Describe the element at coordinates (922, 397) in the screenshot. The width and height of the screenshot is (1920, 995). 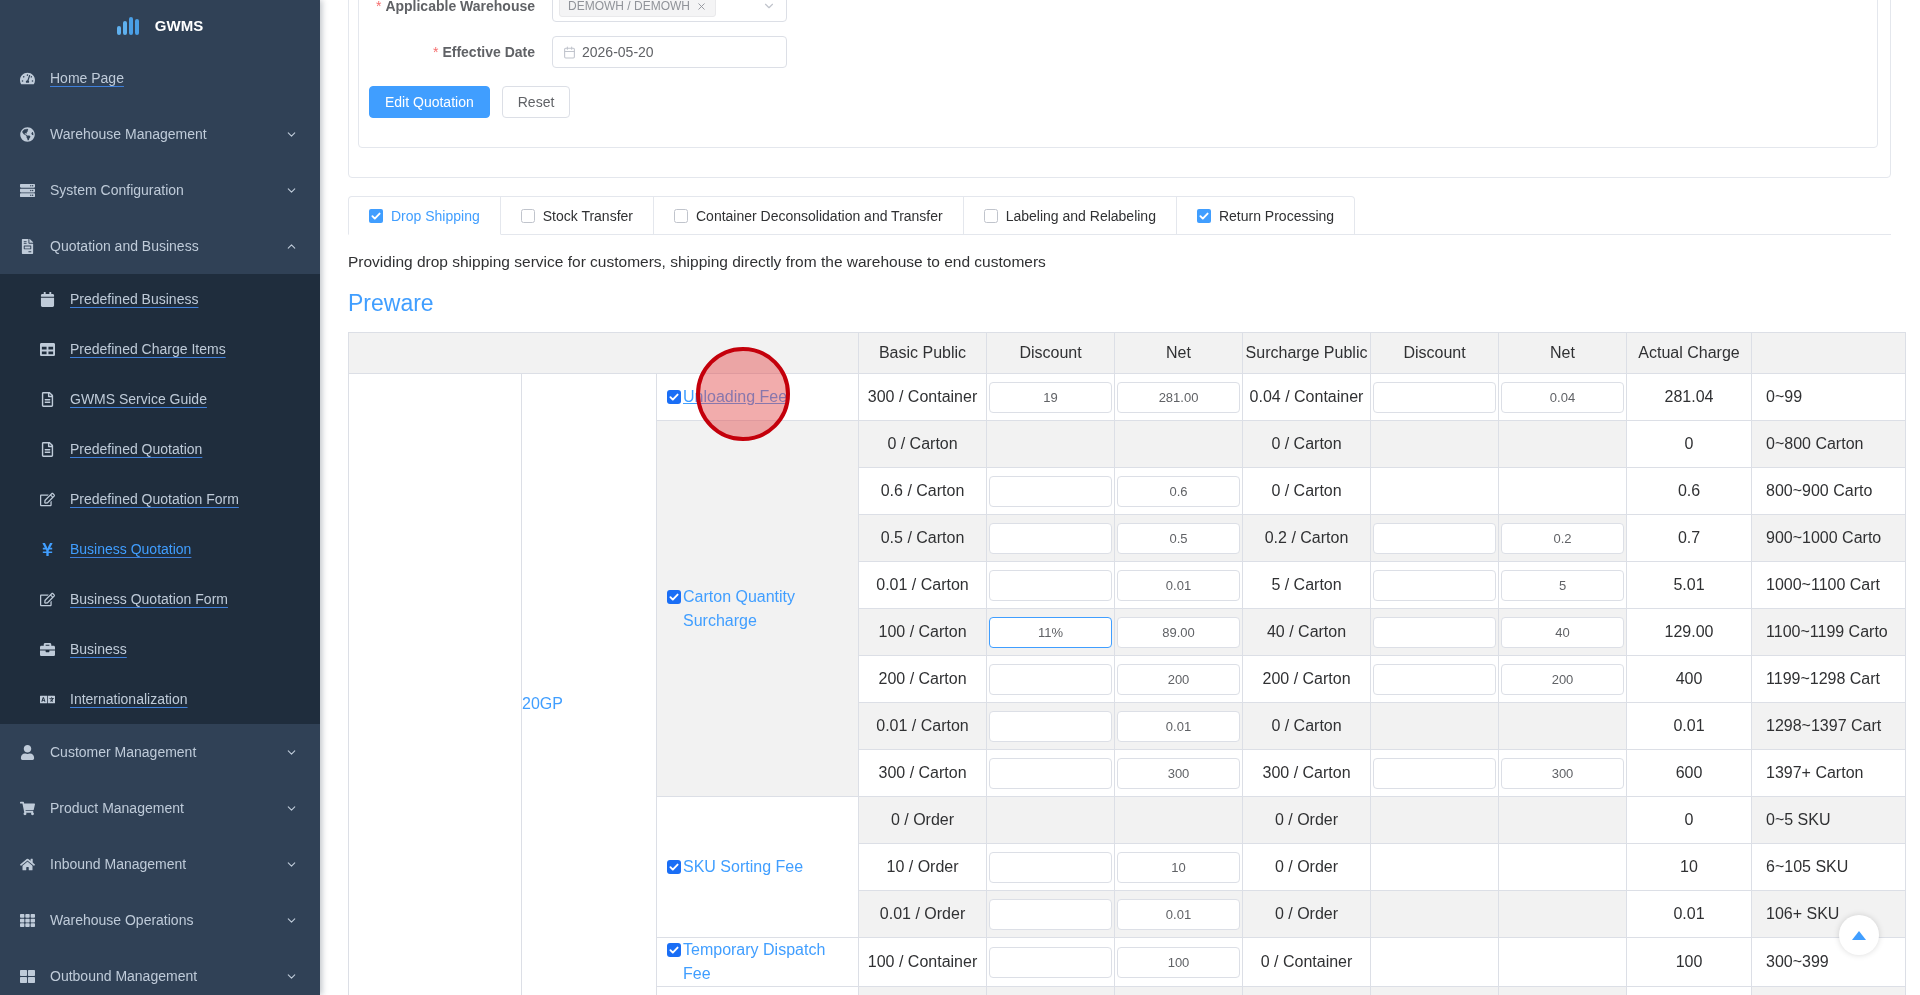
I see `table-cell: 300 / Container` at that location.